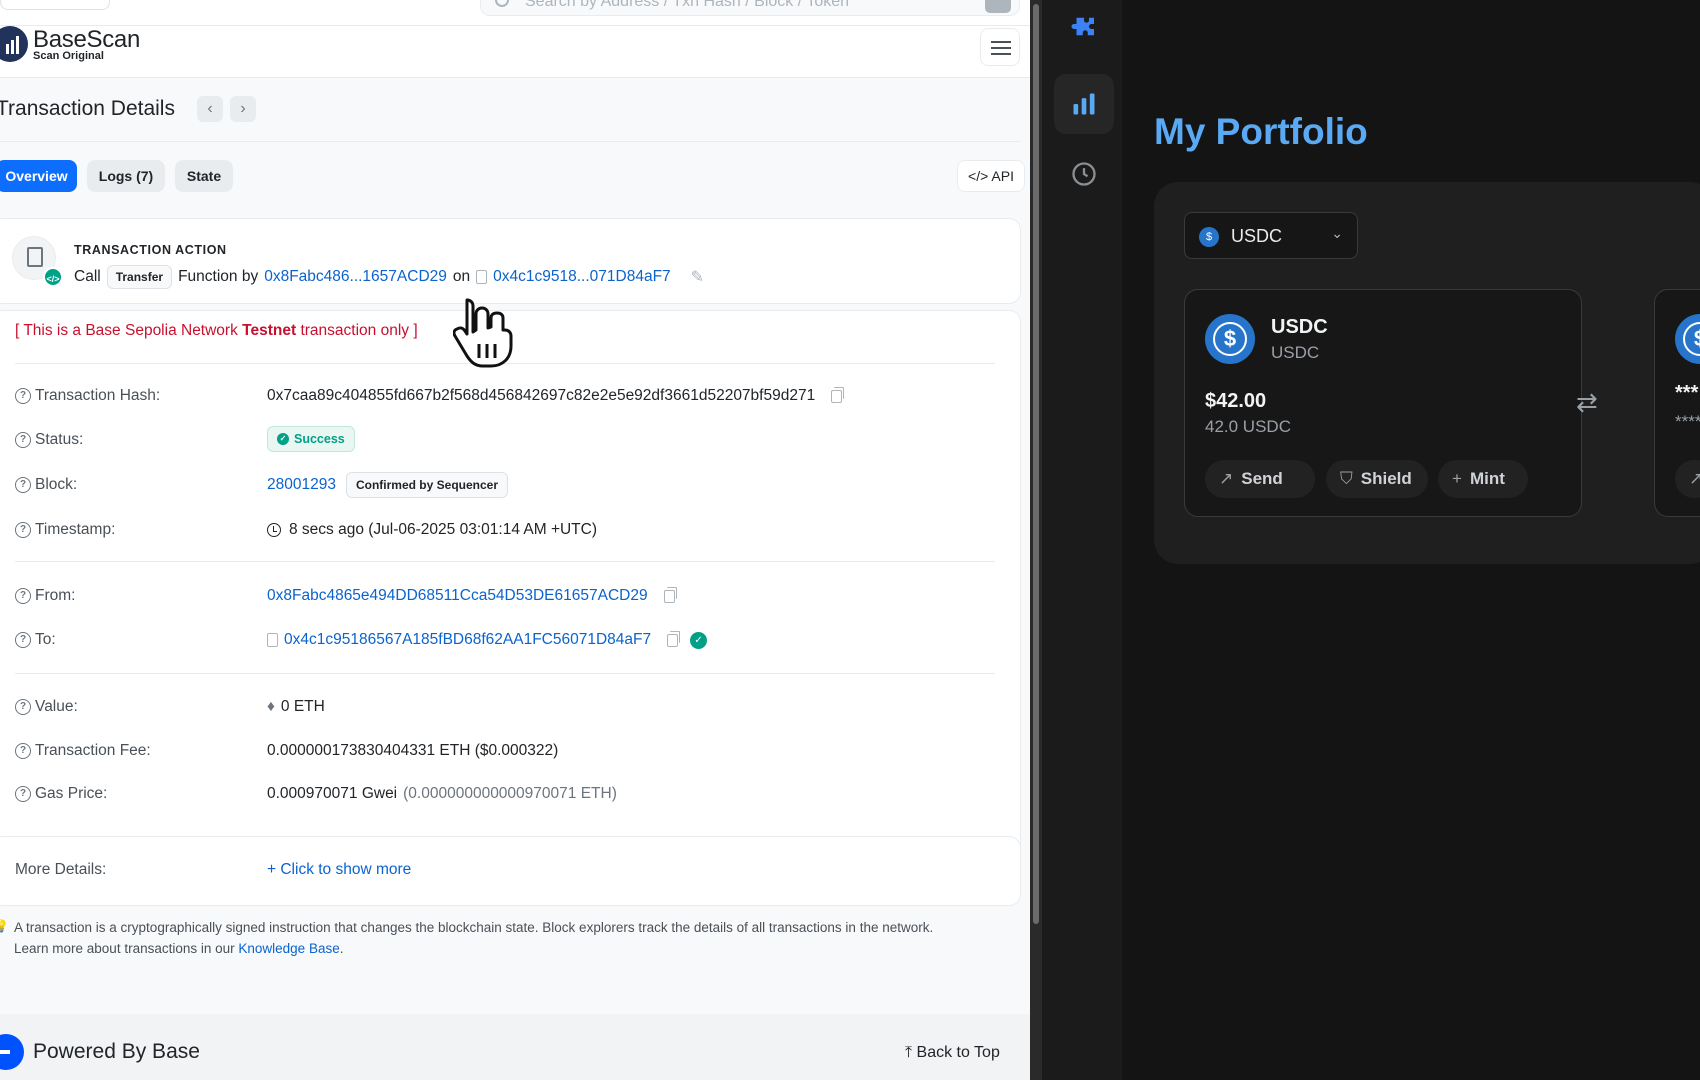  What do you see at coordinates (116, 1051) in the screenshot?
I see `powered-by-text: Powered By Base` at bounding box center [116, 1051].